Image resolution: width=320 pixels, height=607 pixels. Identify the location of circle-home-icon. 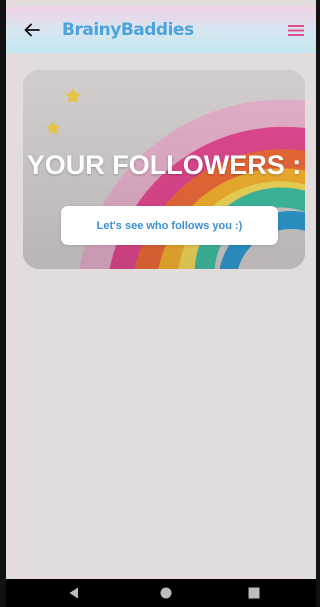
(166, 593).